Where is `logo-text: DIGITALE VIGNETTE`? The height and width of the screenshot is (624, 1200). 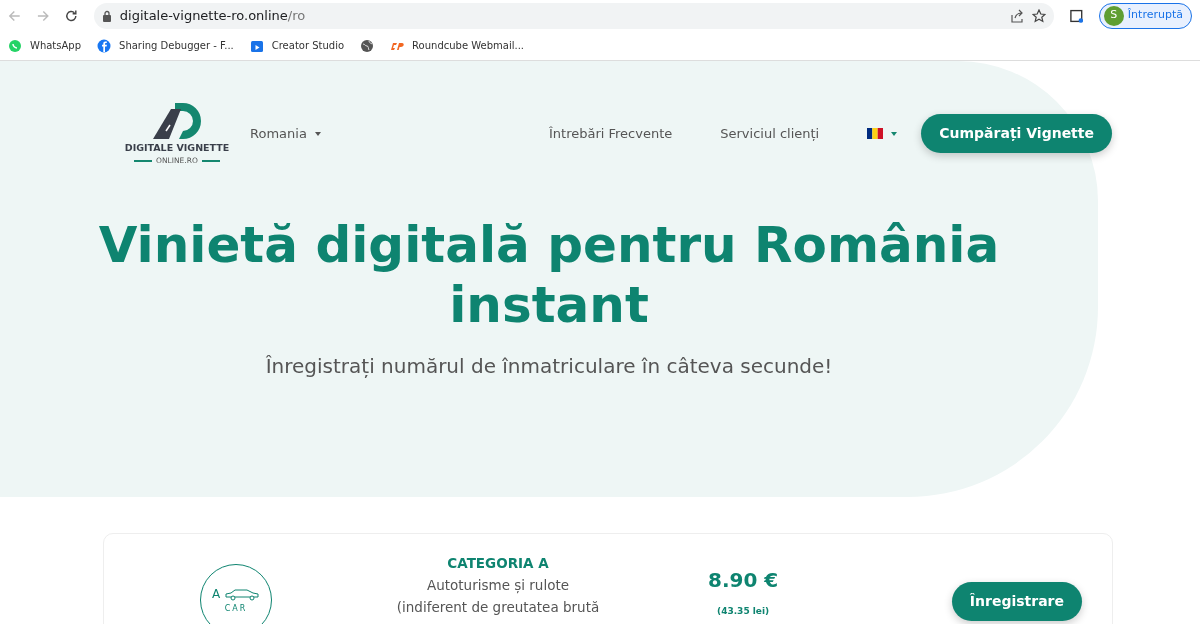
logo-text: DIGITALE VIGNETTE is located at coordinates (177, 148).